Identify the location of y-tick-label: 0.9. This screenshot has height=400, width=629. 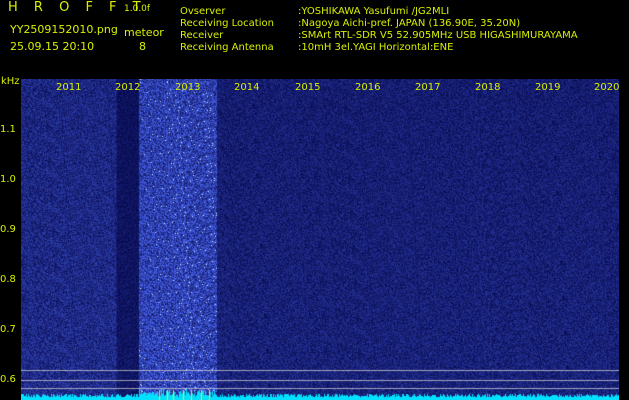
(8, 229).